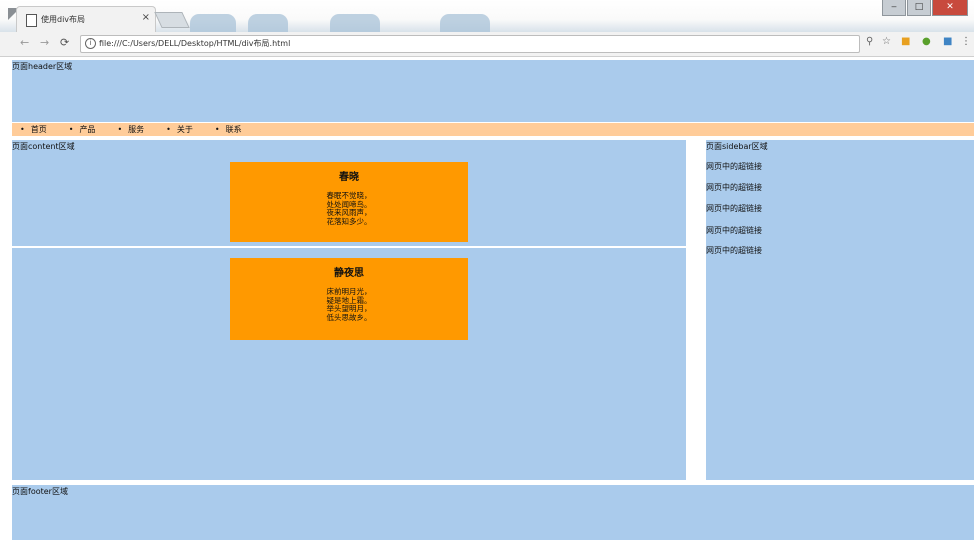 The image size is (974, 540). What do you see at coordinates (349, 202) in the screenshot?
I see `poem-box: 春晓 春眠不觉晓， 处处闻啼鸟。 夜来风雨声， 花落知多少。` at bounding box center [349, 202].